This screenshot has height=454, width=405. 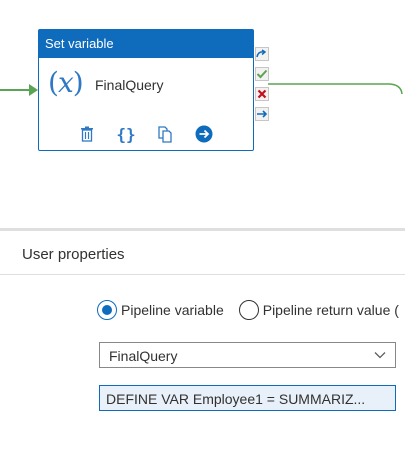 I want to click on incoming-connector-line, so click(x=15, y=90).